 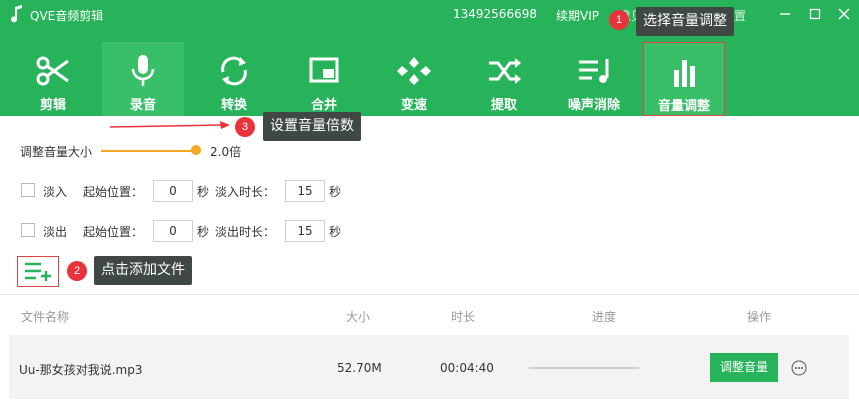 What do you see at coordinates (815, 14) in the screenshot?
I see `maximize-icon` at bounding box center [815, 14].